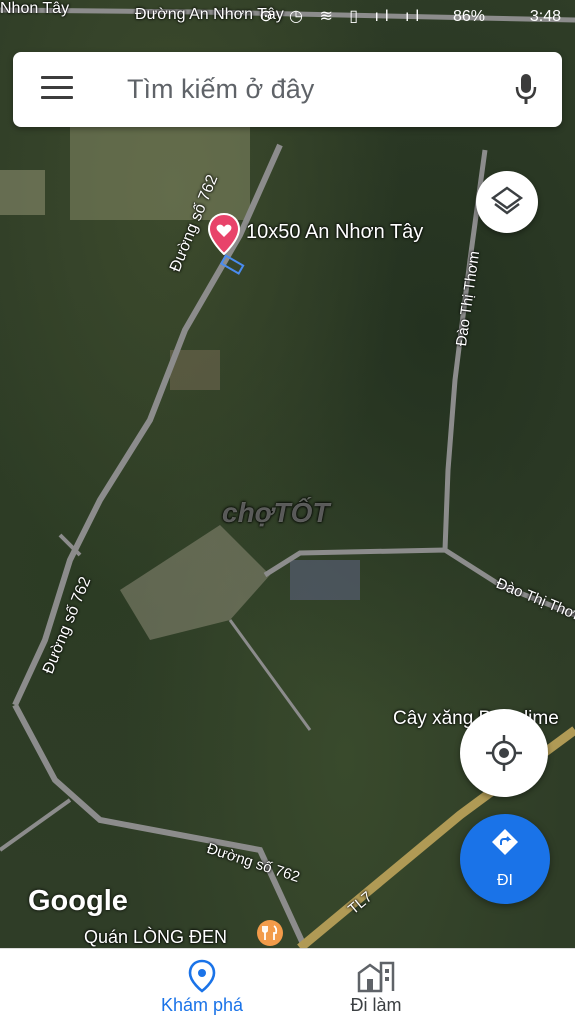  I want to click on layers-icon, so click(507, 200).